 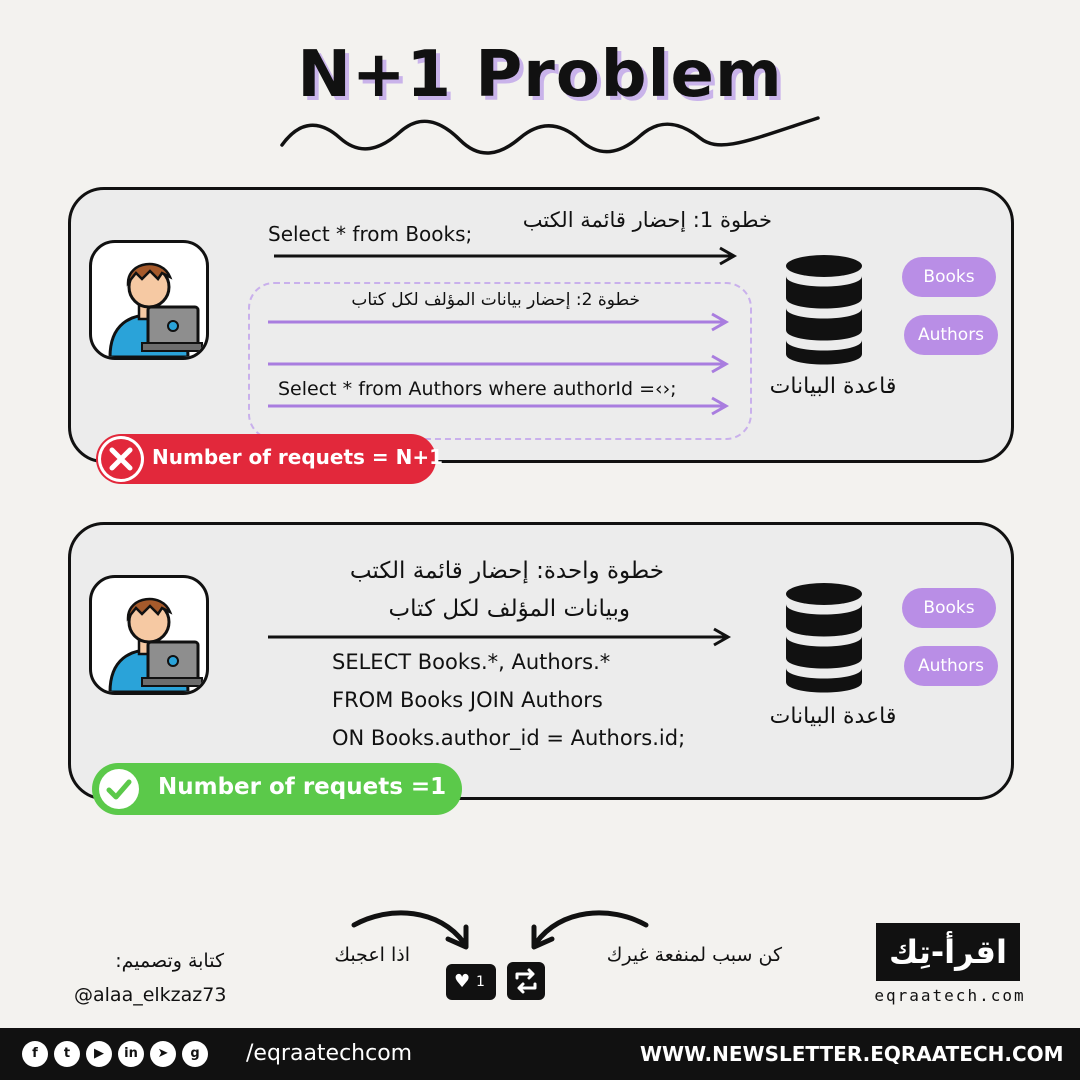 I want to click on badge-text: Number of requets = N+1, so click(x=298, y=457).